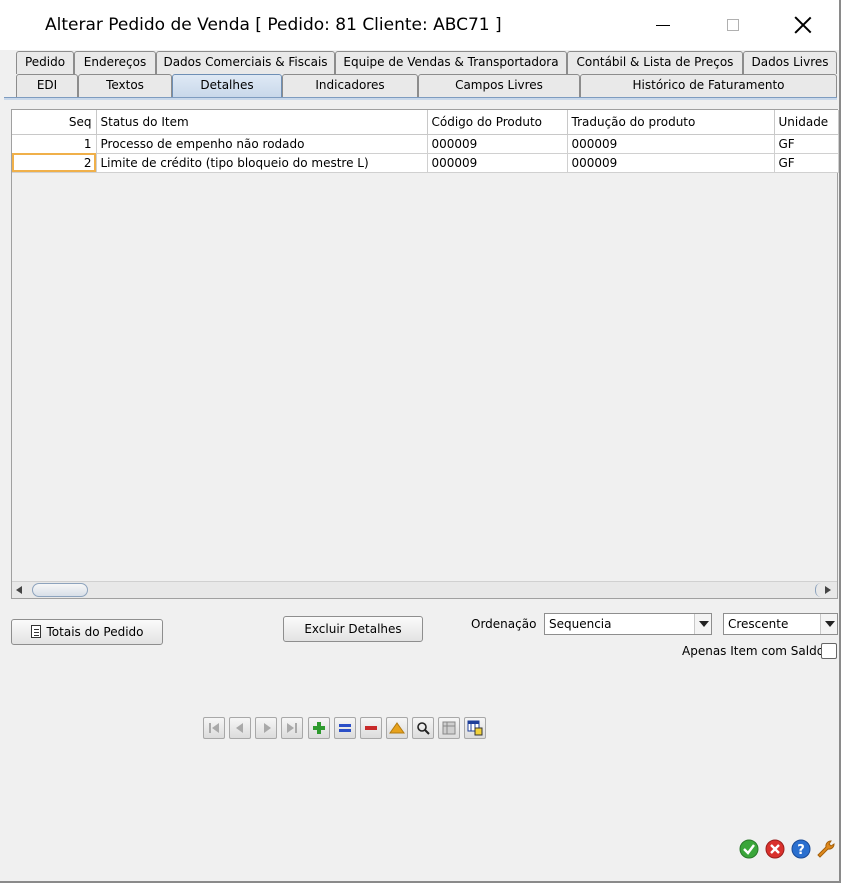  I want to click on previous-icon, so click(239, 728).